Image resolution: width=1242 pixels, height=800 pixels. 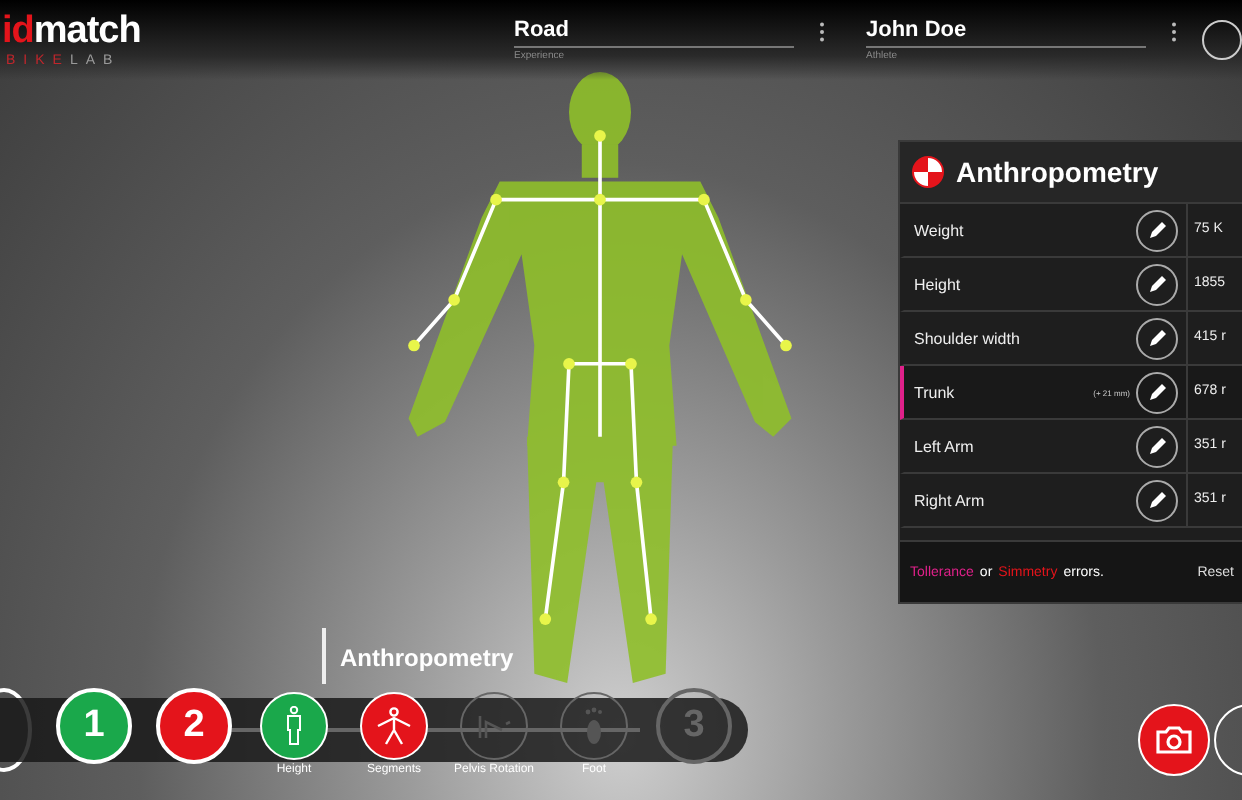 What do you see at coordinates (939, 230) in the screenshot?
I see `measurement-label: Weight` at bounding box center [939, 230].